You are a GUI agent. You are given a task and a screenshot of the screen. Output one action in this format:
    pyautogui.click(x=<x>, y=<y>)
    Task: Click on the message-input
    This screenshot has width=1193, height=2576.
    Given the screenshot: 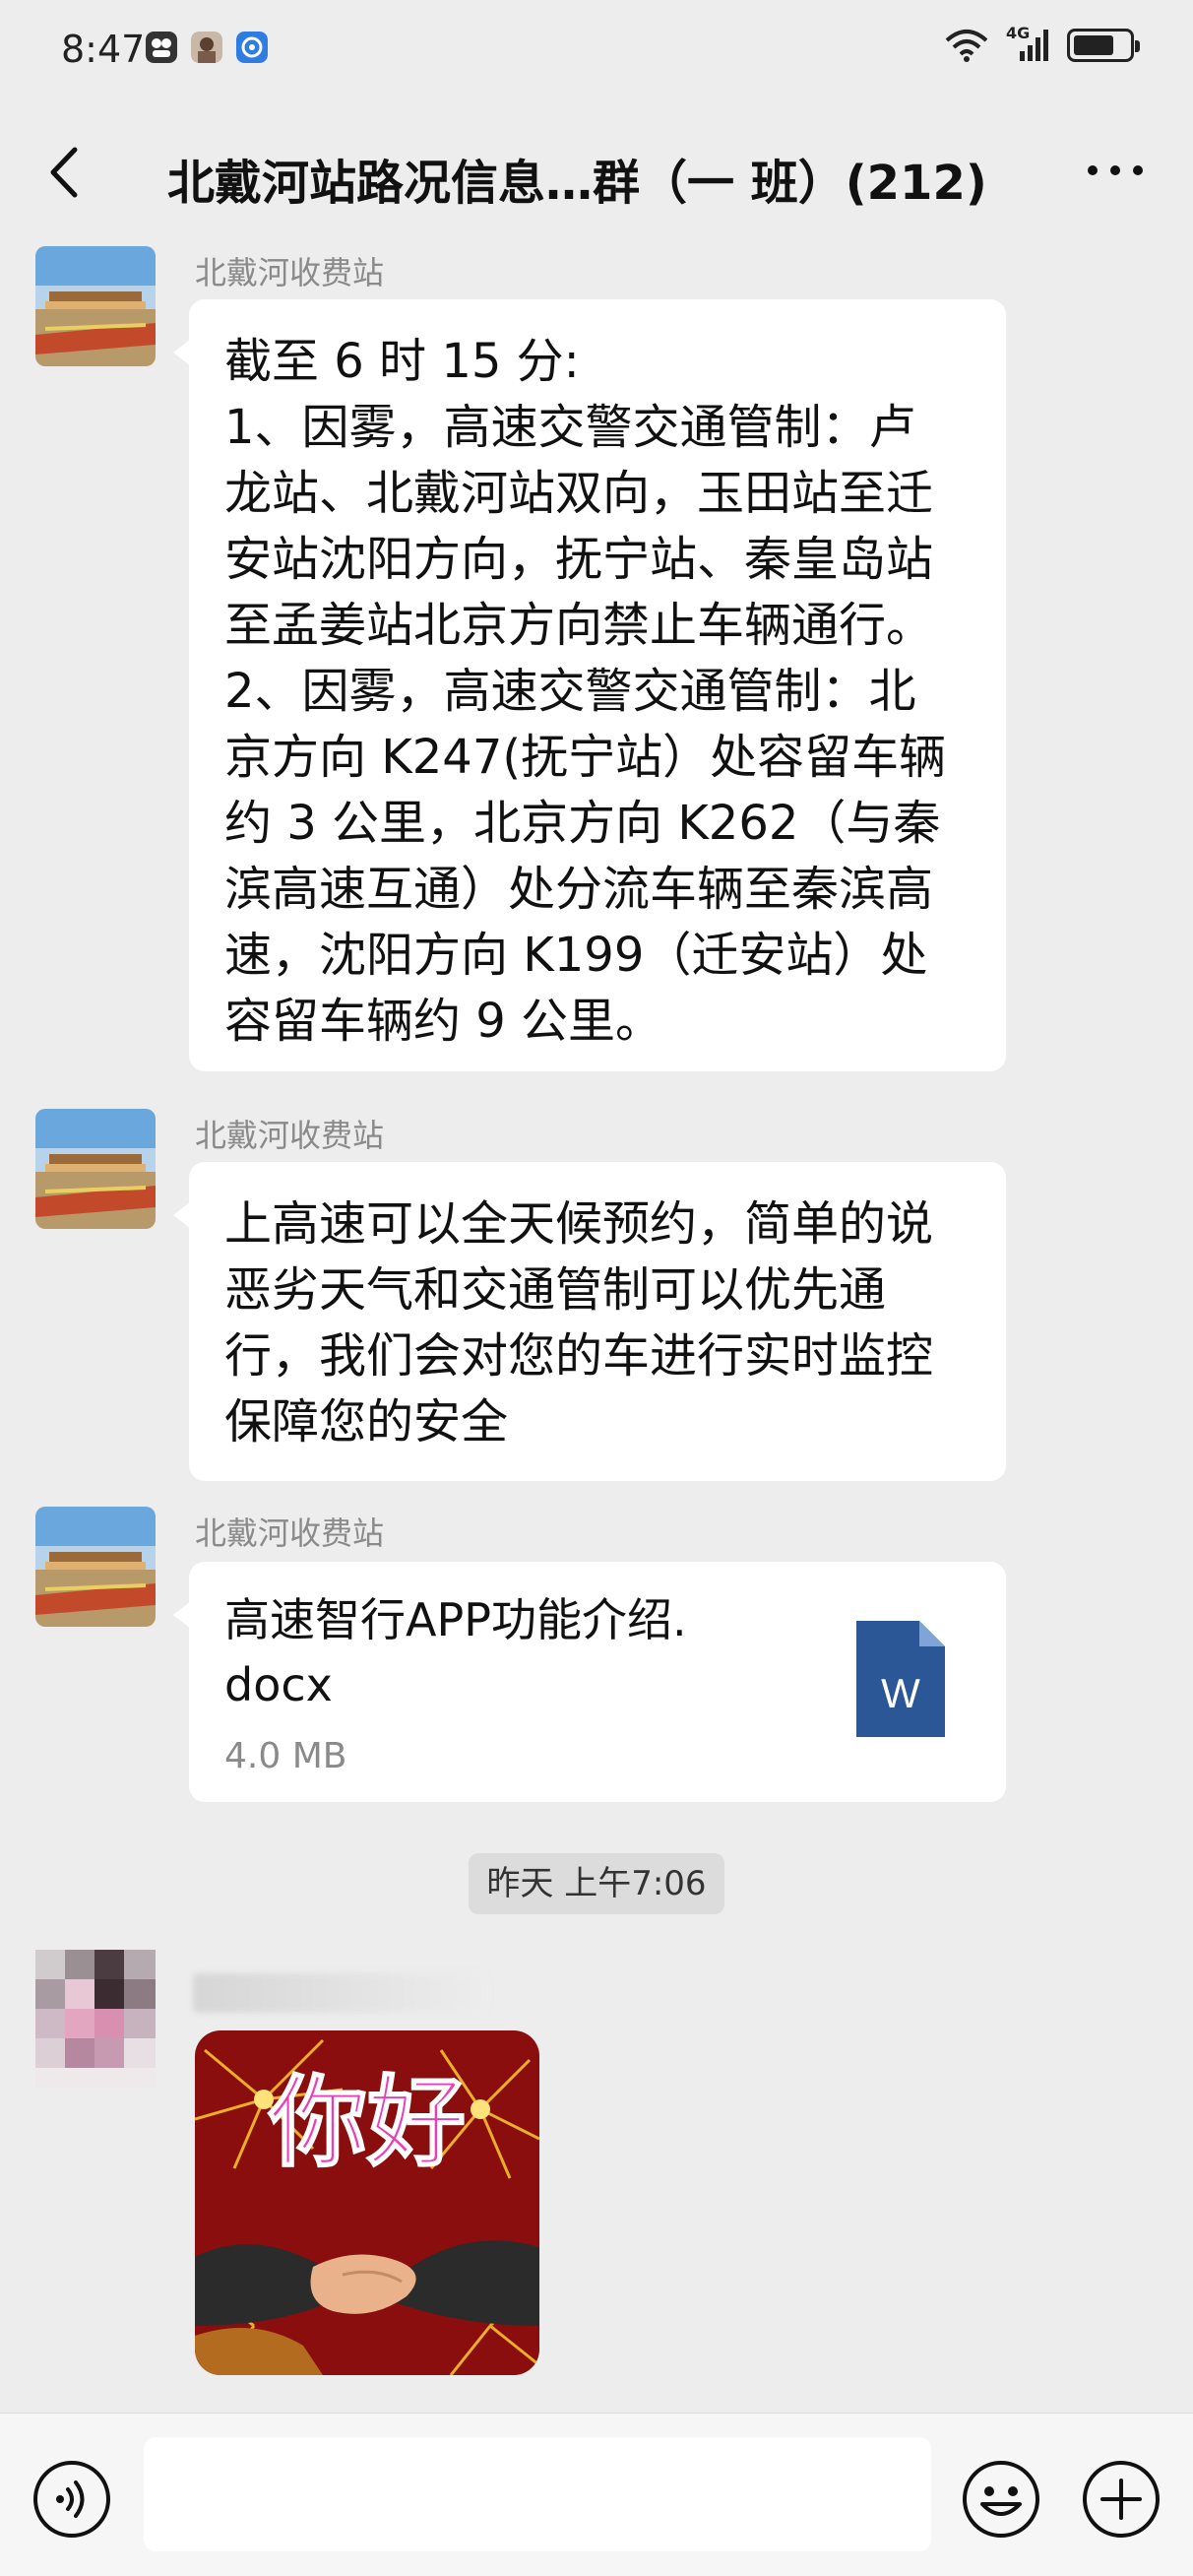 What is the action you would take?
    pyautogui.click(x=537, y=2494)
    